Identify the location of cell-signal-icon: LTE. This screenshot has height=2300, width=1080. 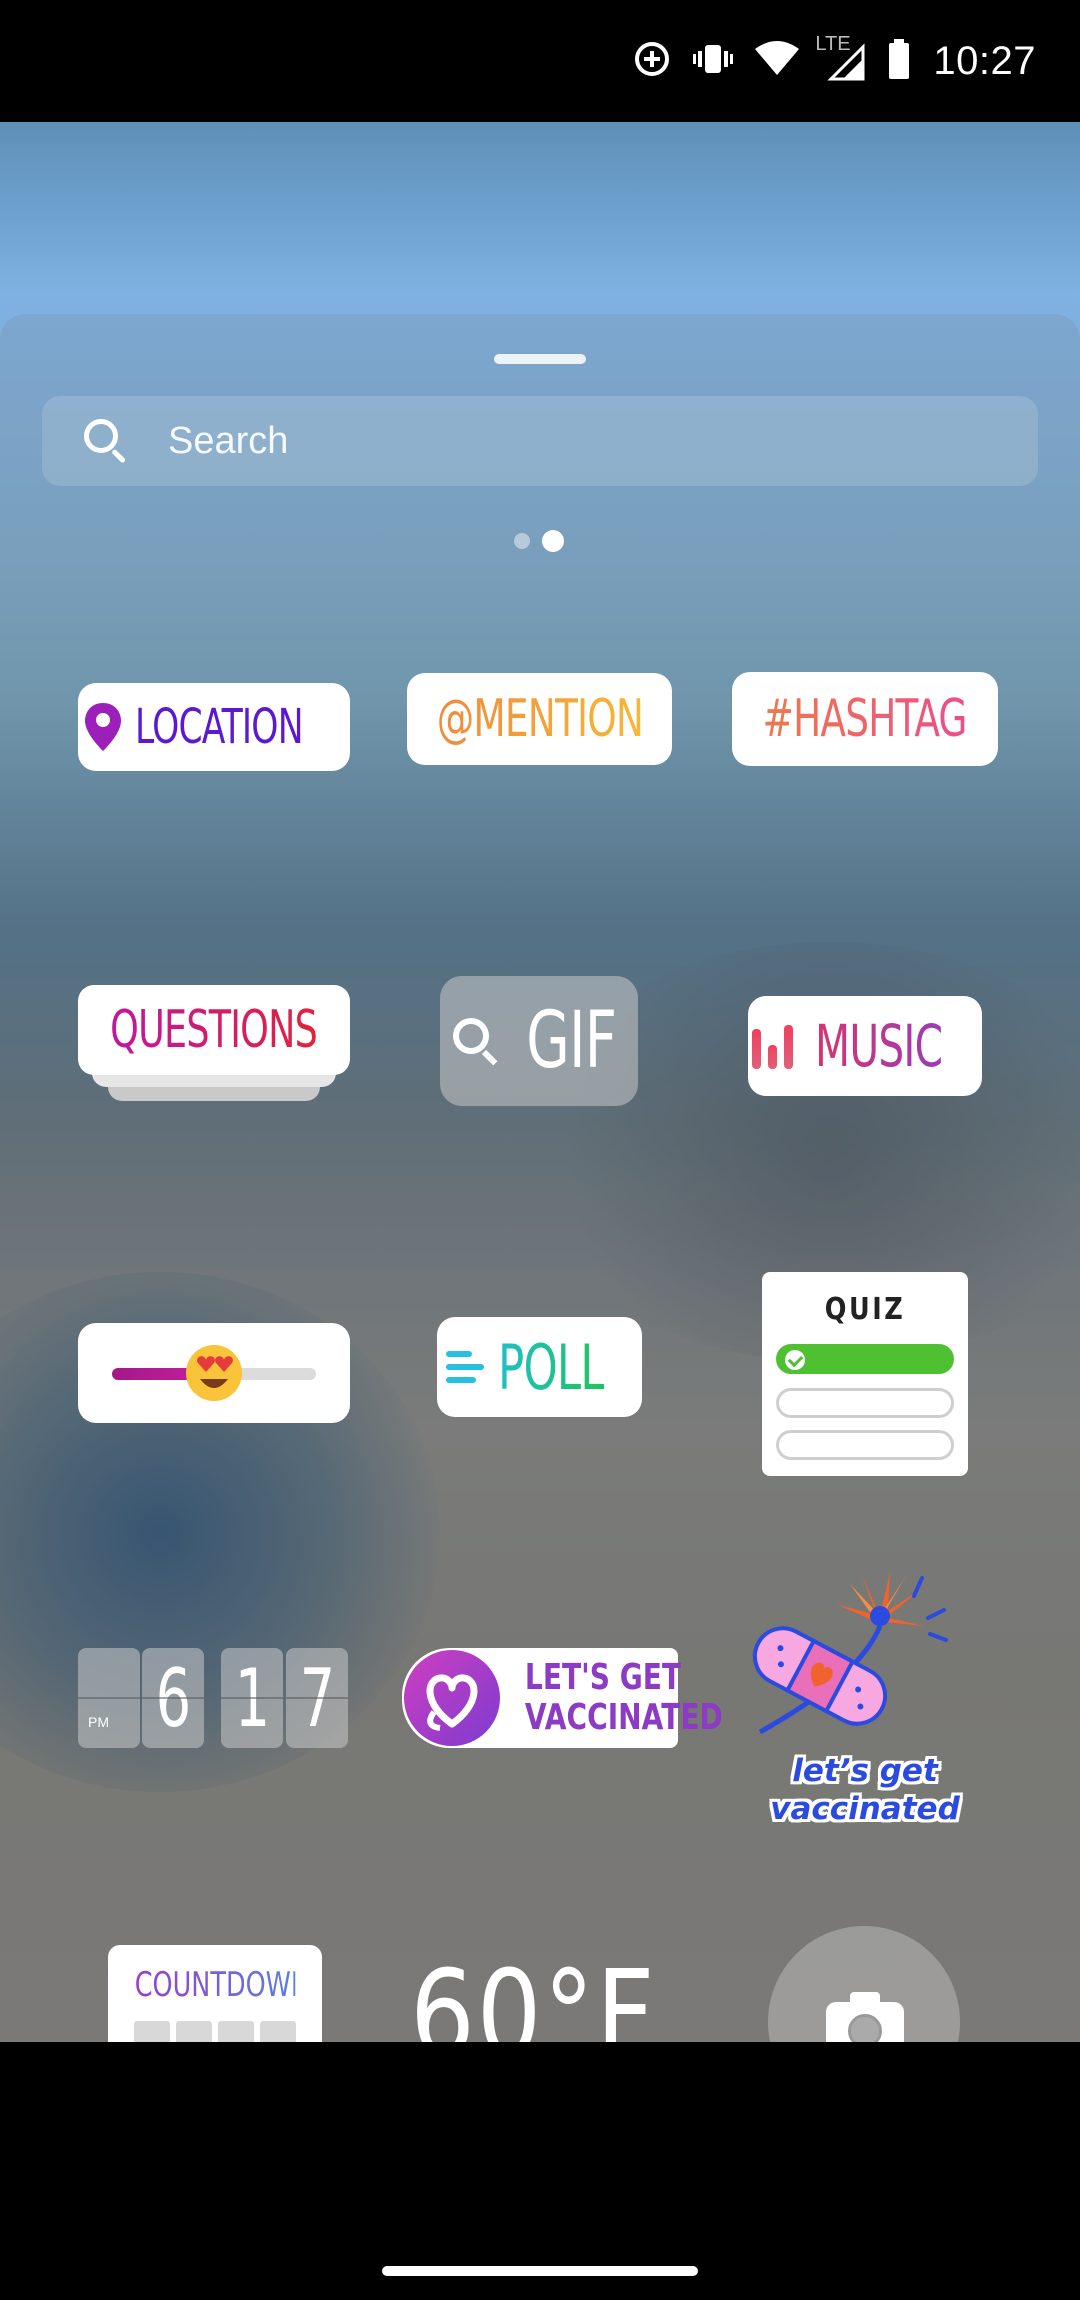
(840, 57).